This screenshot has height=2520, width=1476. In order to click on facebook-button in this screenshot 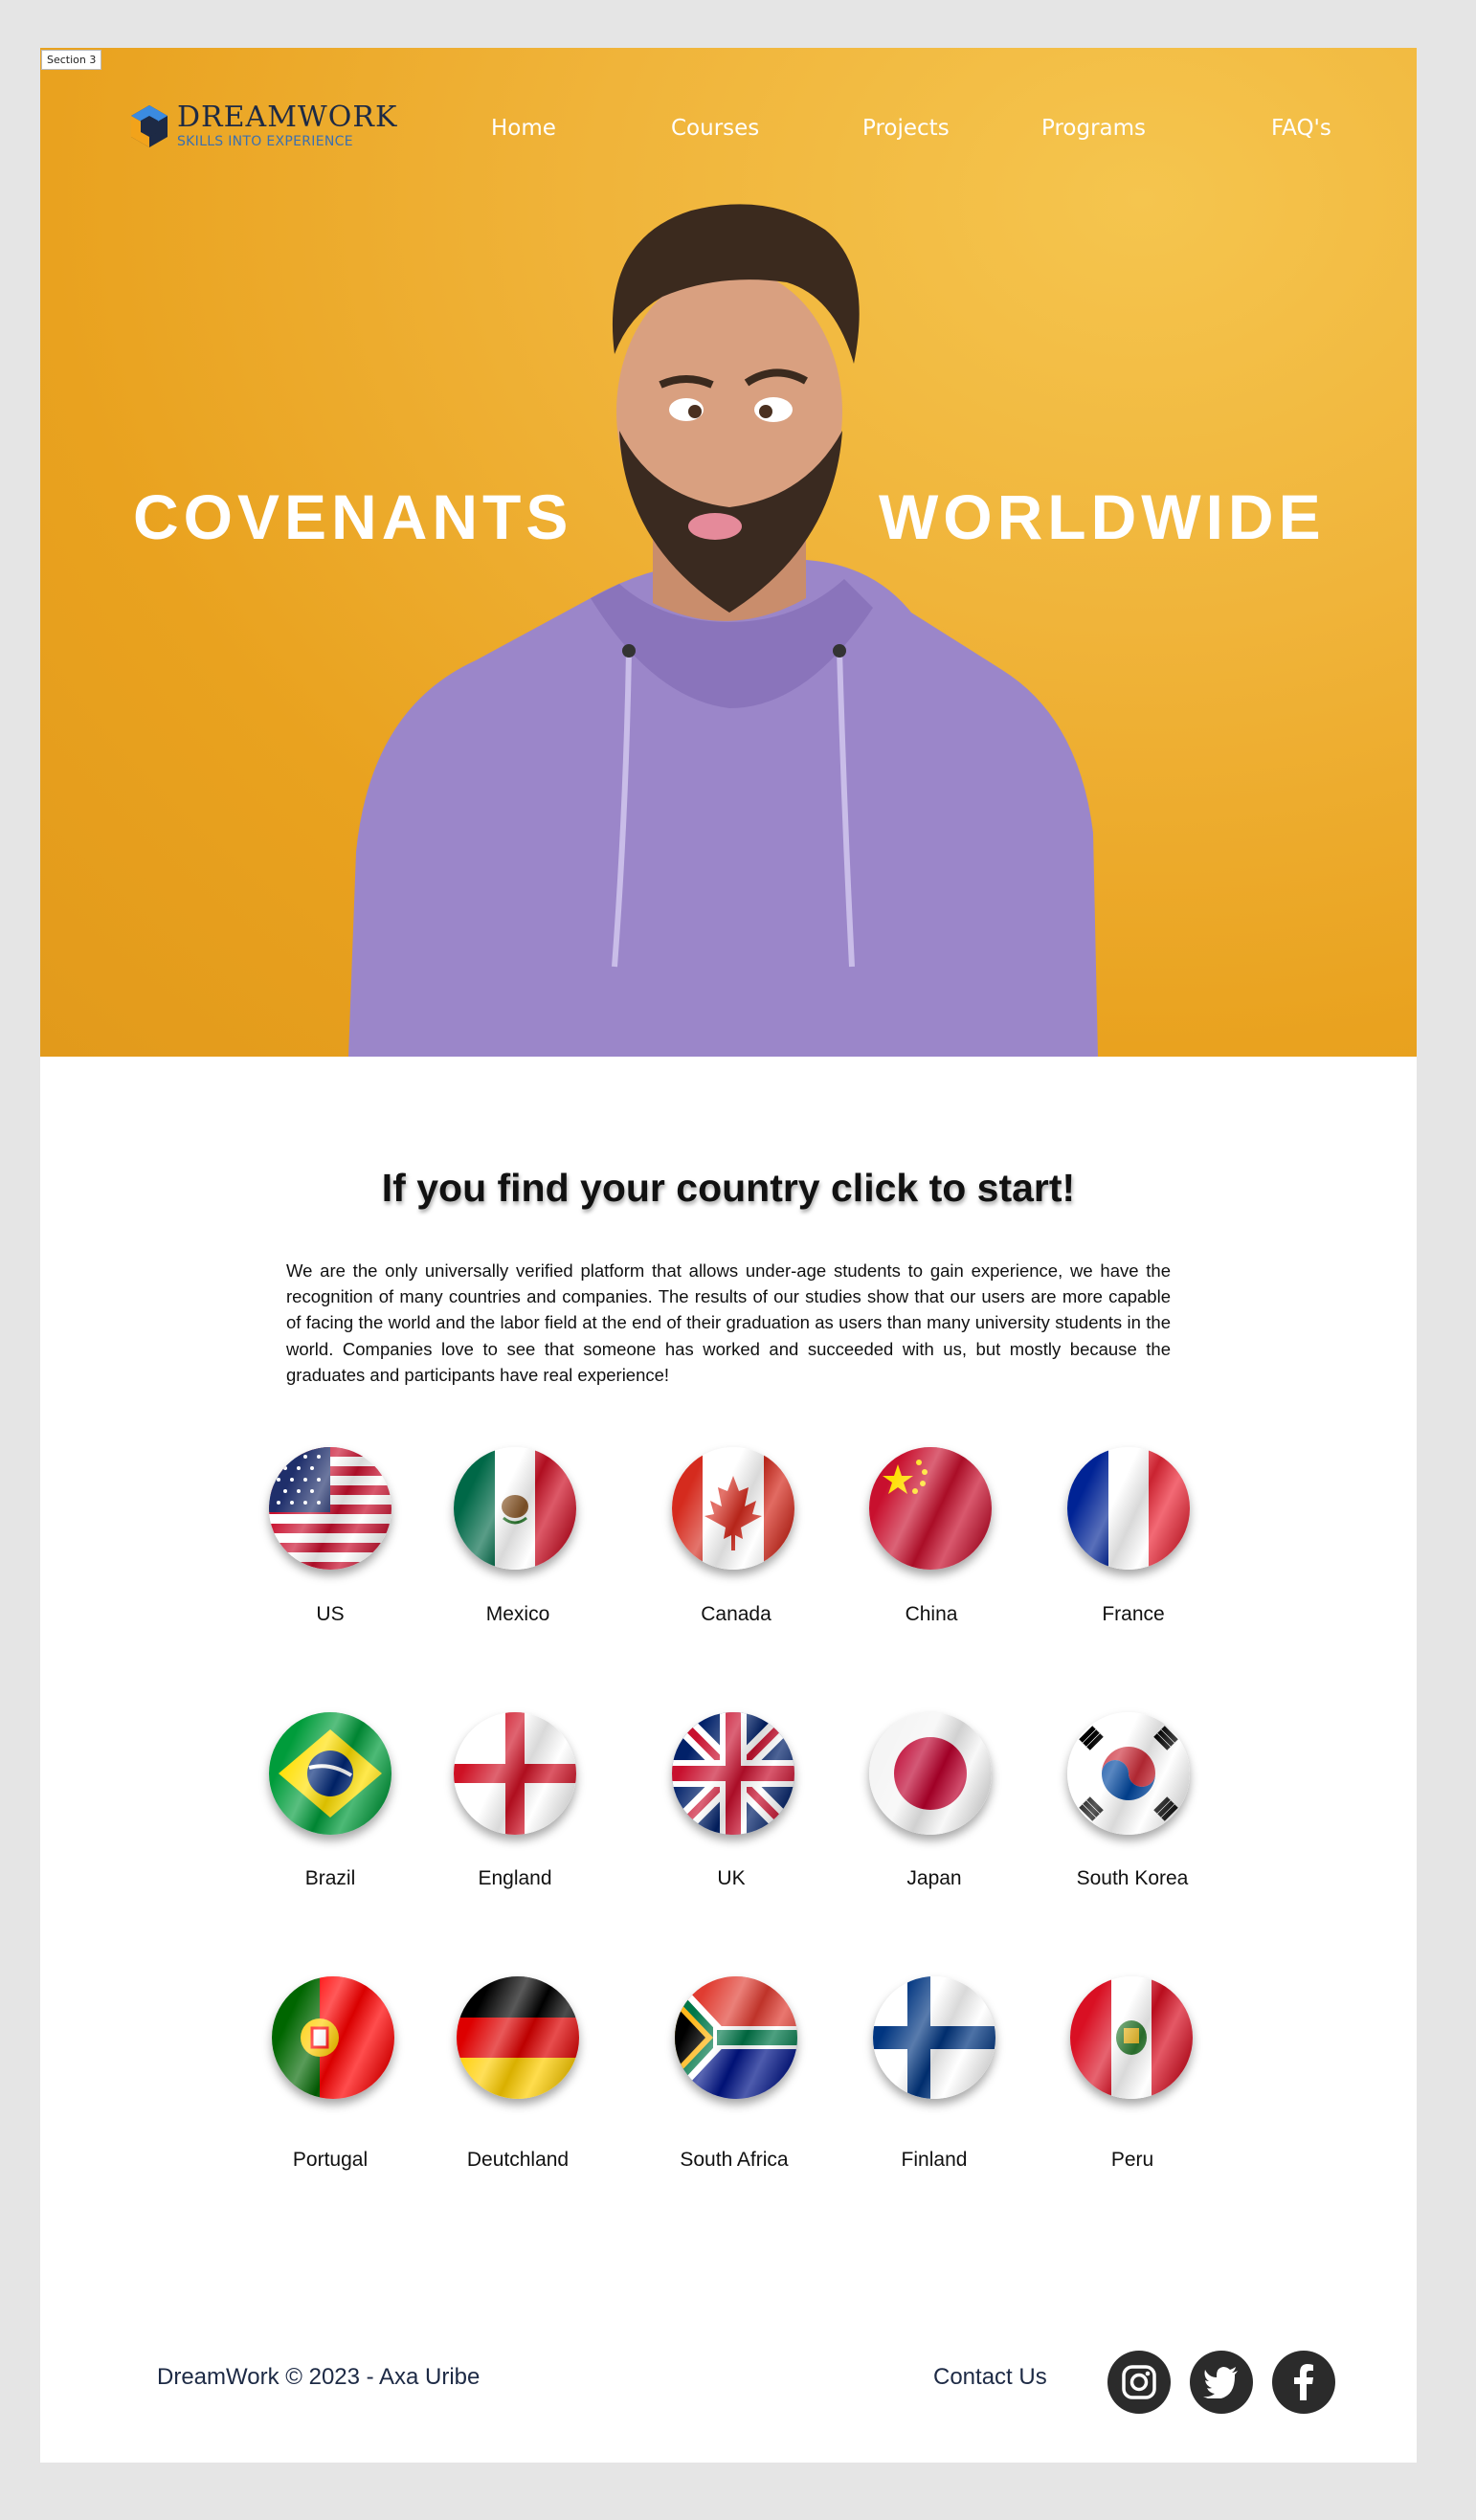, I will do `click(1303, 2382)`.